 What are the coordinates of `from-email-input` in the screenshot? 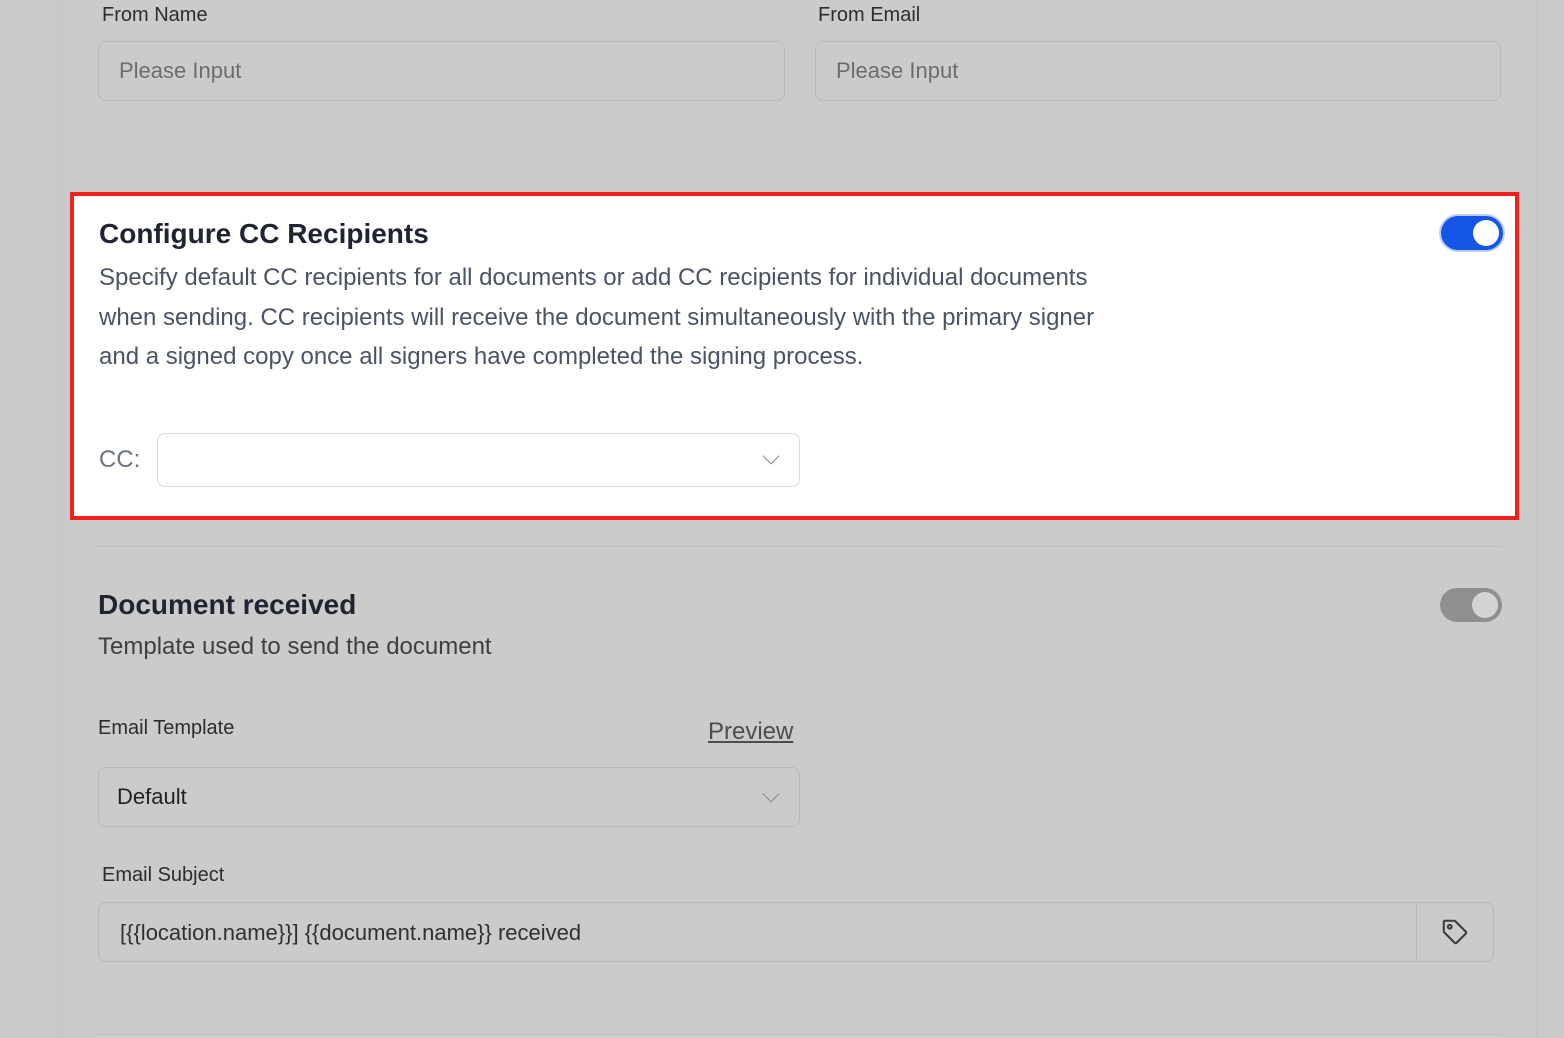 It's located at (1158, 71).